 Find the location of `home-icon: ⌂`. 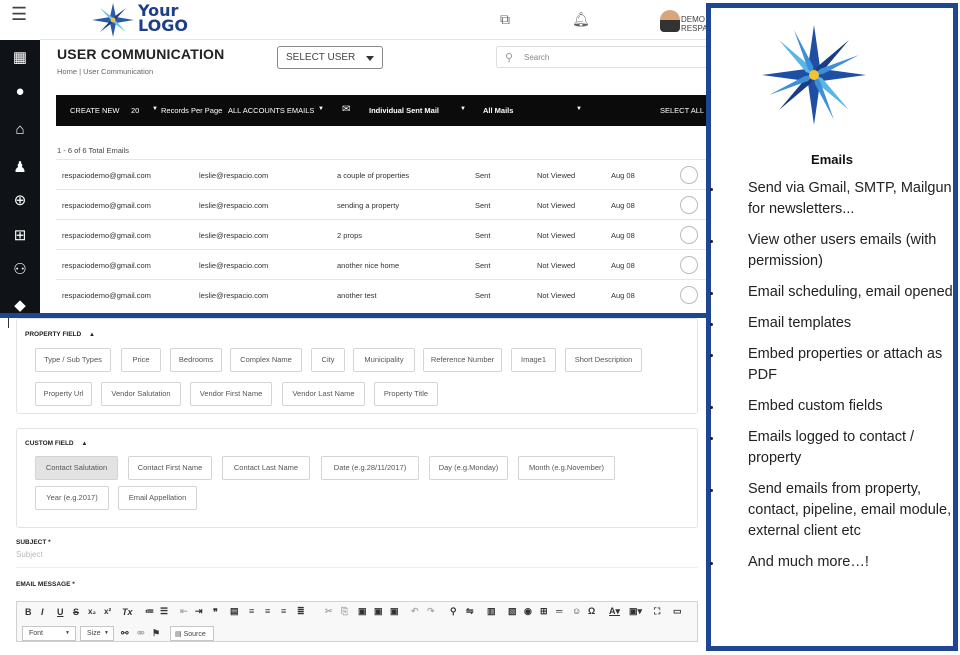

home-icon: ⌂ is located at coordinates (20, 130).